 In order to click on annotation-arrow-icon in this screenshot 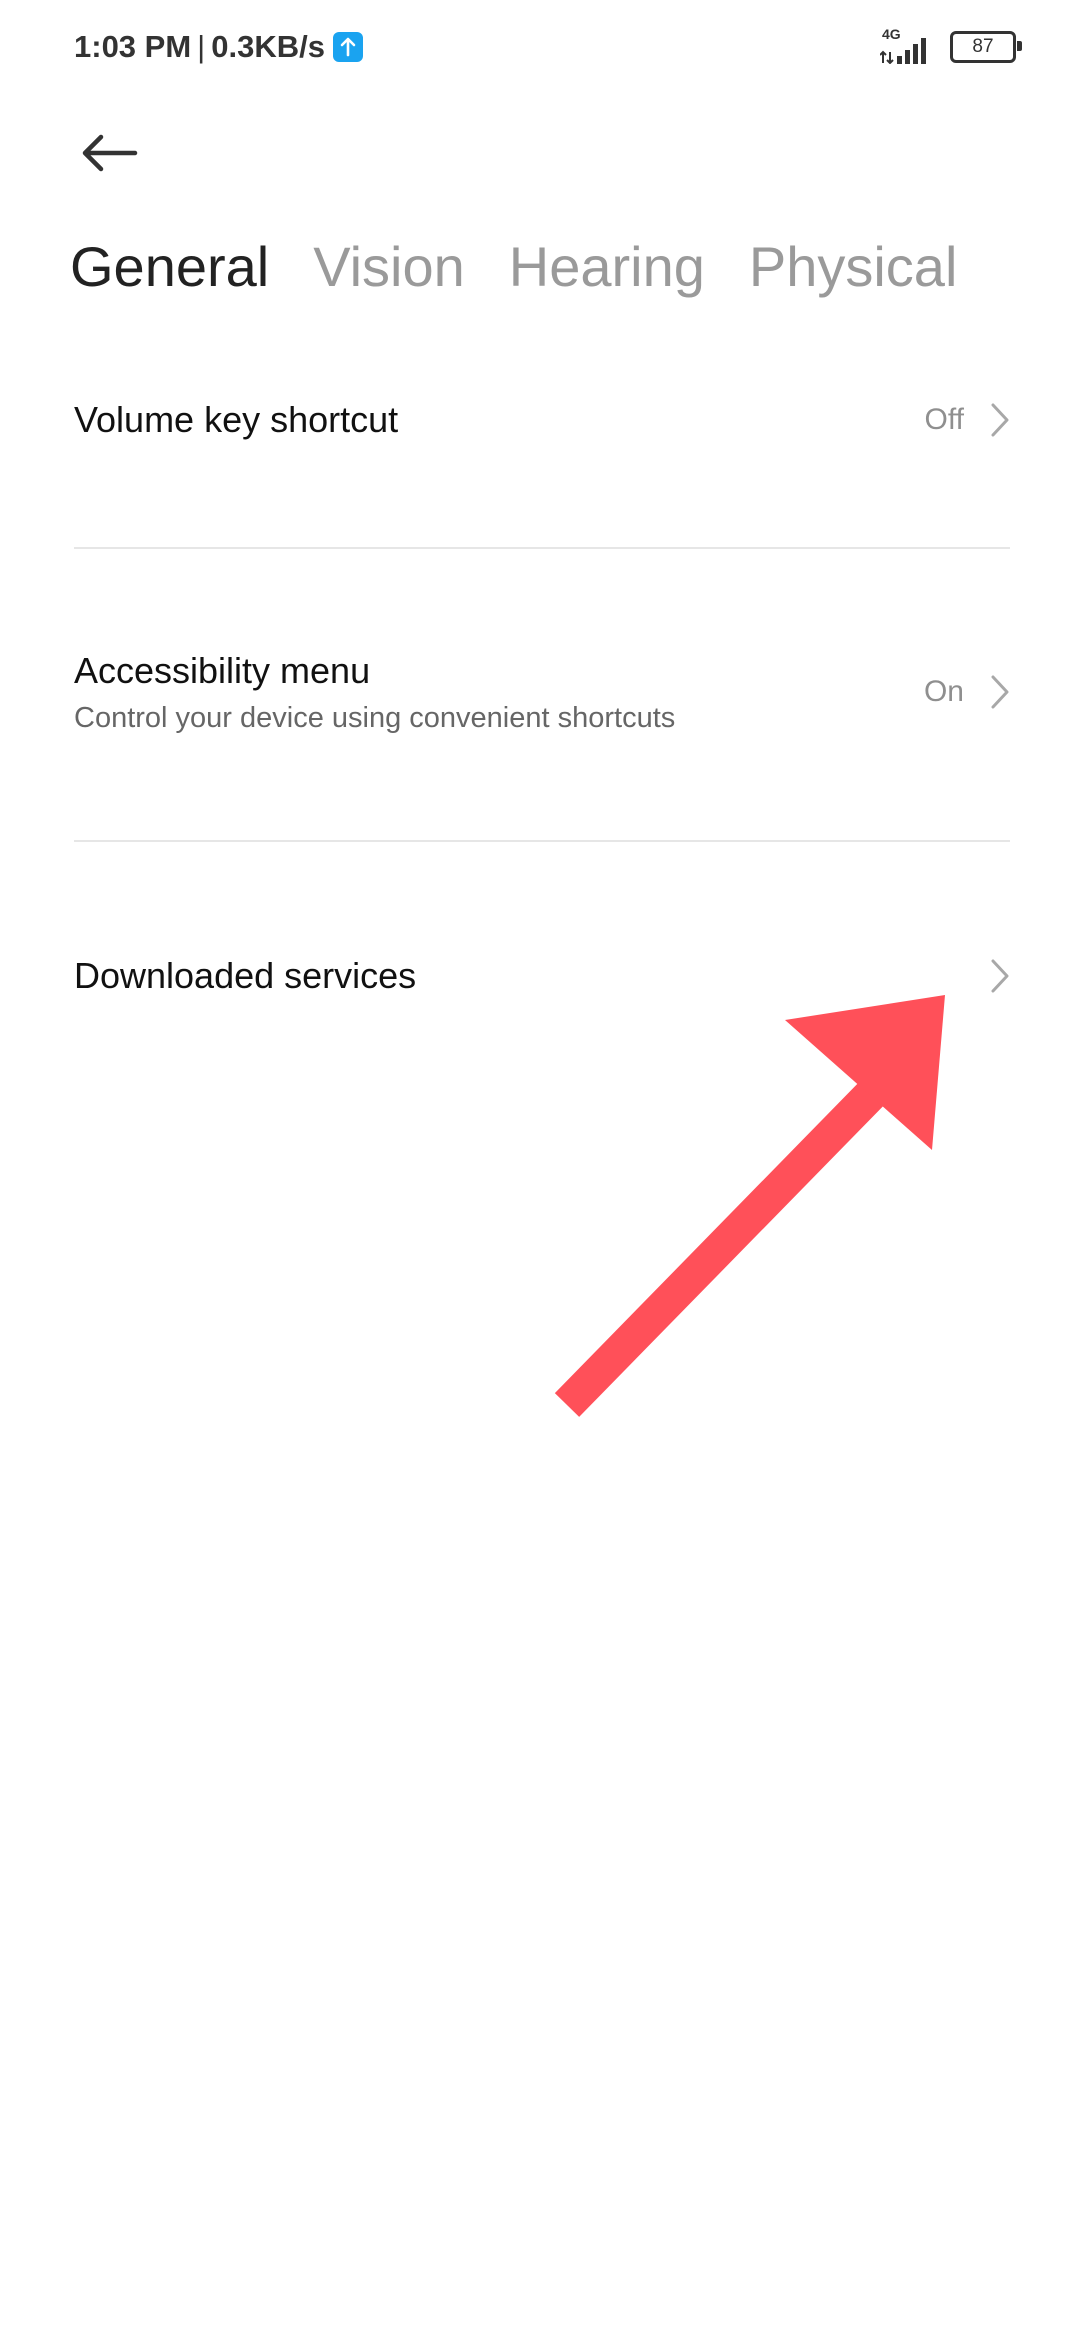, I will do `click(749, 1206)`.